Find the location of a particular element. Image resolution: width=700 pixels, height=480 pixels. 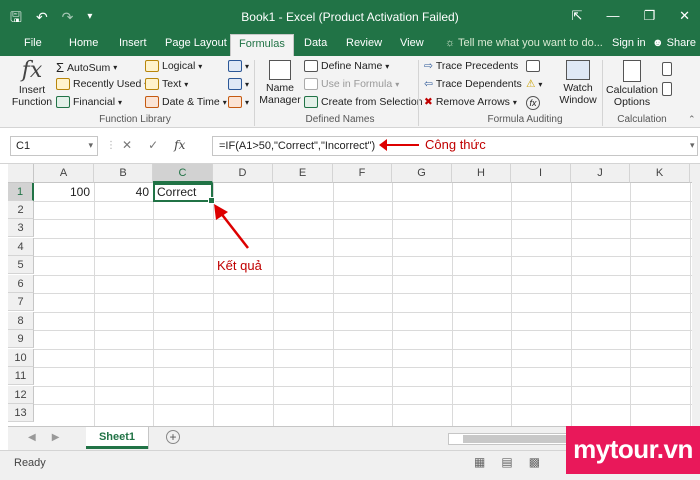

gridline is located at coordinates (367, 330).